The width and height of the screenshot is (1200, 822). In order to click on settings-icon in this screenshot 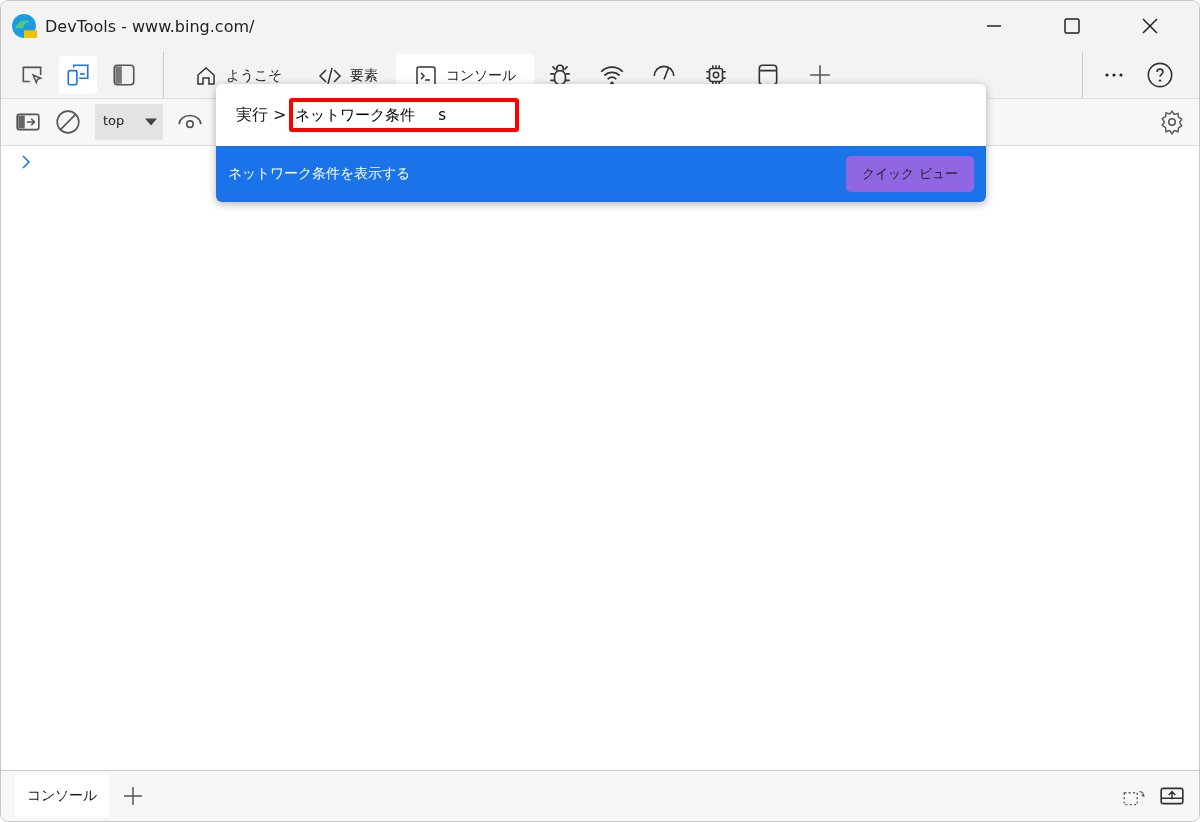, I will do `click(1172, 122)`.